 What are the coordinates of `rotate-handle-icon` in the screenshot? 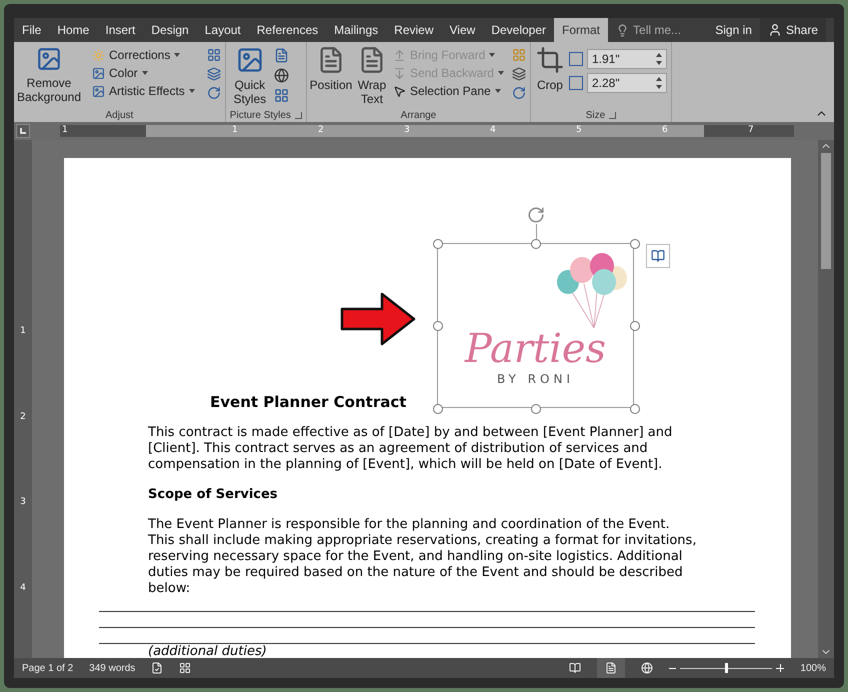 It's located at (536, 215).